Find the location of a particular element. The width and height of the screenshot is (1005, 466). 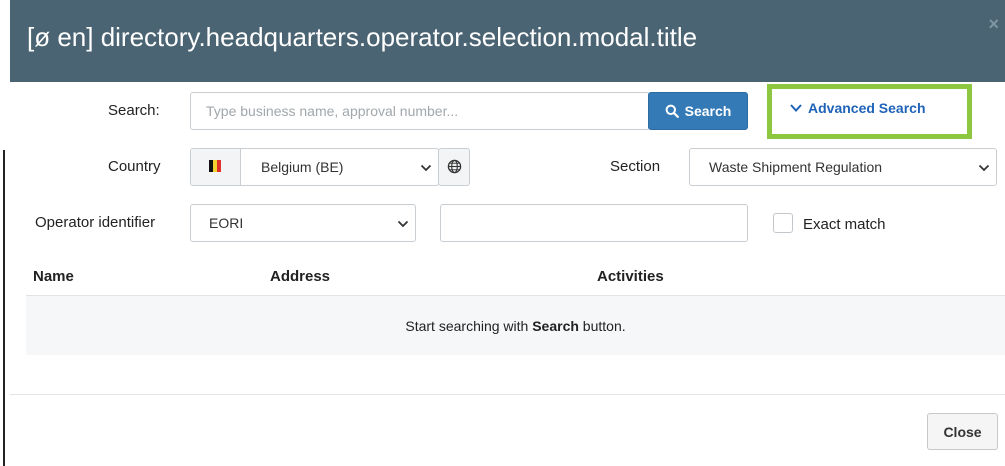

column-header-name: Name is located at coordinates (53, 276).